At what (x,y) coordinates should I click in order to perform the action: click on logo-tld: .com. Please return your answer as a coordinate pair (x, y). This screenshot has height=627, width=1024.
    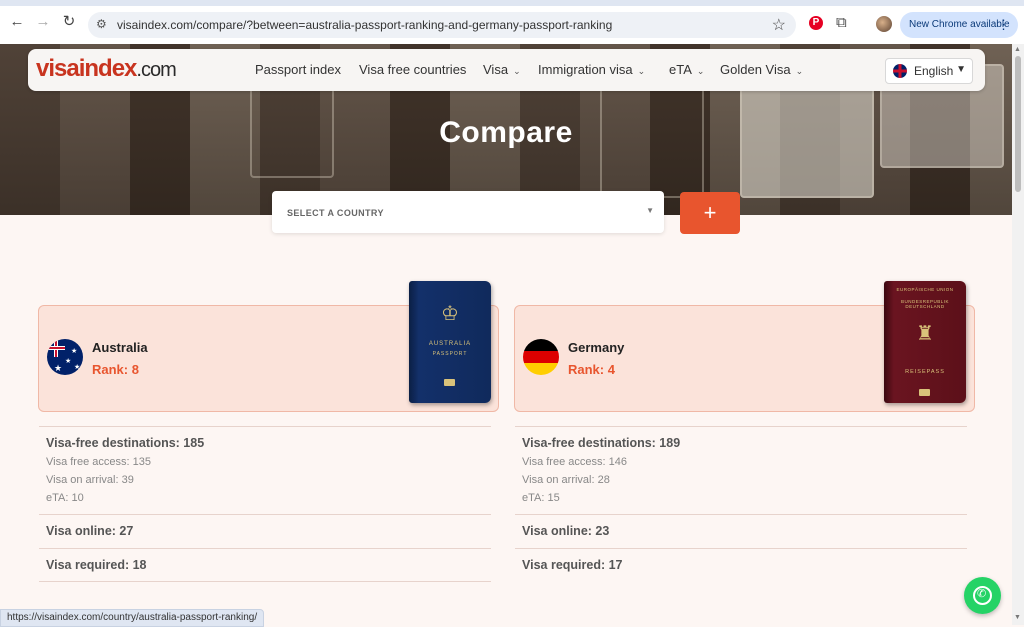
    Looking at the image, I should click on (156, 70).